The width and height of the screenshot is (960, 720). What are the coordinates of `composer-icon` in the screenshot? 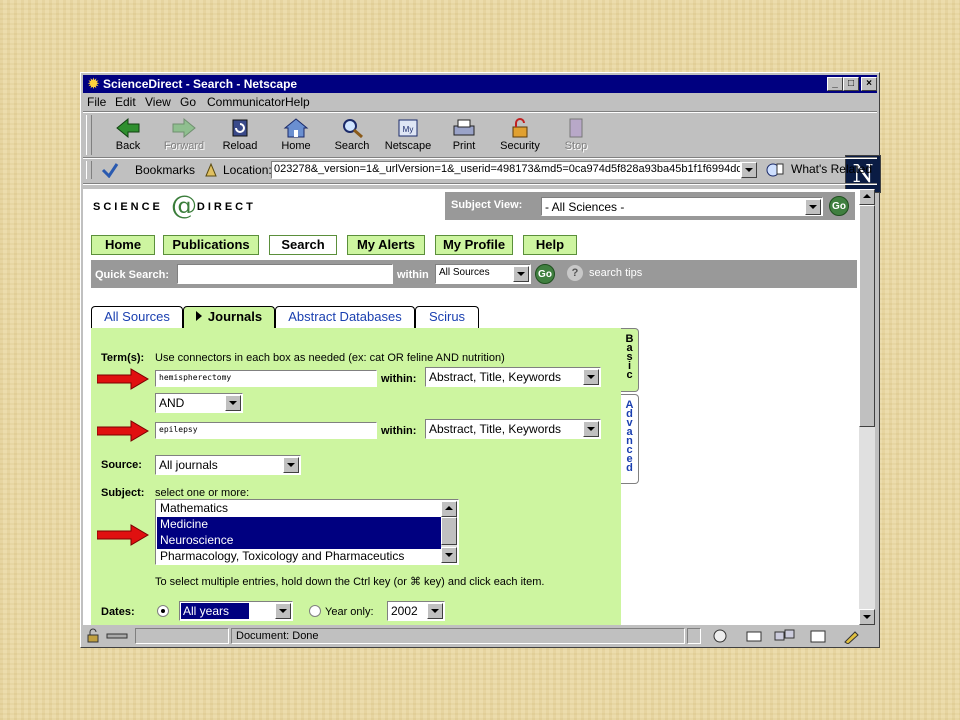 It's located at (818, 636).